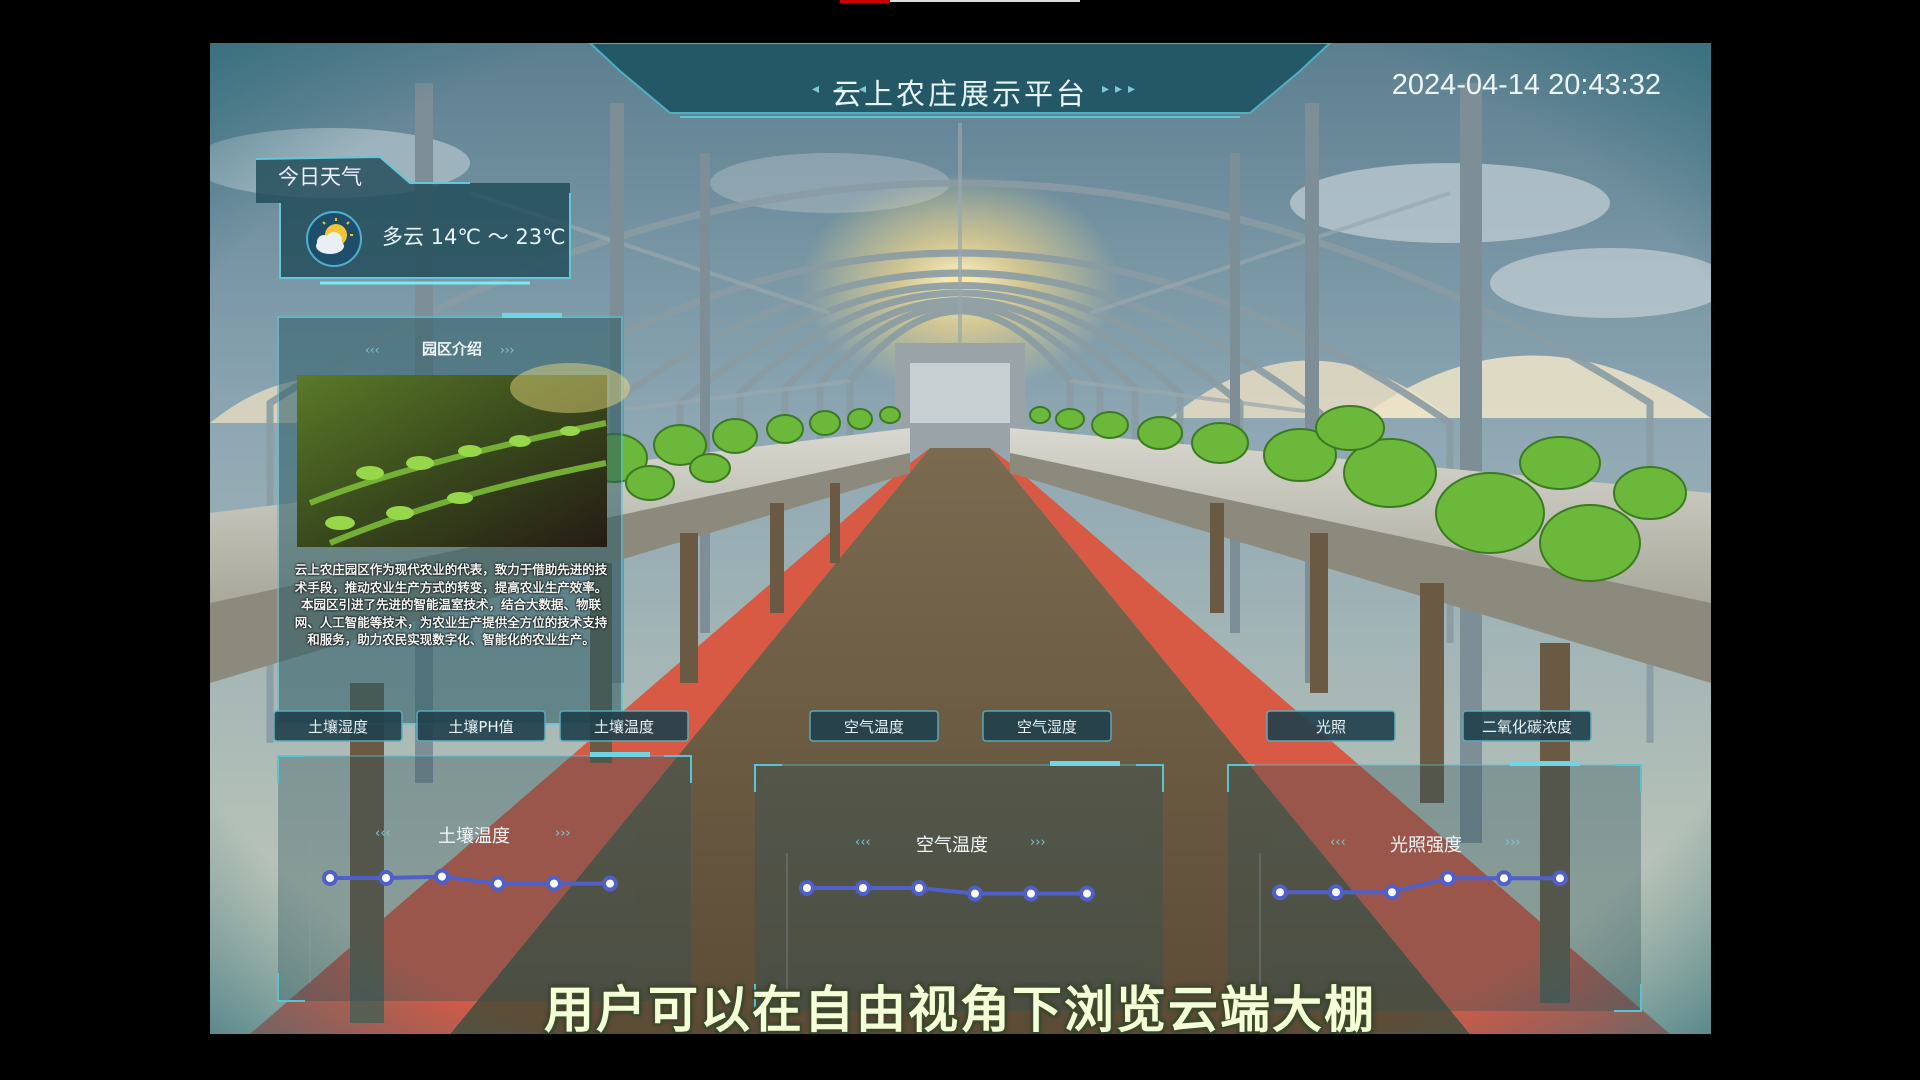 The image size is (1920, 1080). What do you see at coordinates (1527, 726) in the screenshot?
I see `tab-co2: 二氧化碳浓度` at bounding box center [1527, 726].